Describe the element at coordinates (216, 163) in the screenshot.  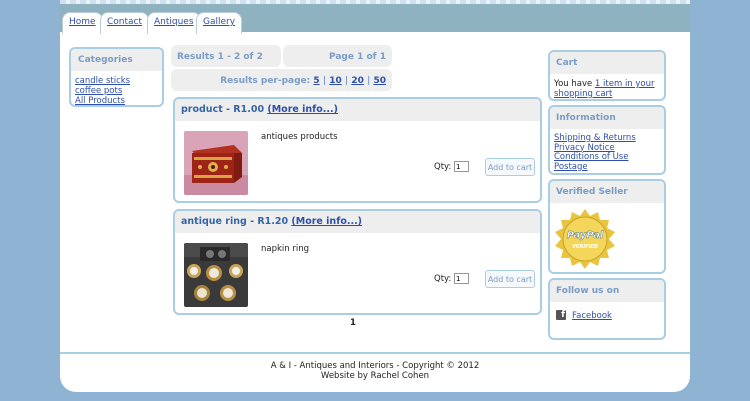
I see `antique-box-image` at that location.